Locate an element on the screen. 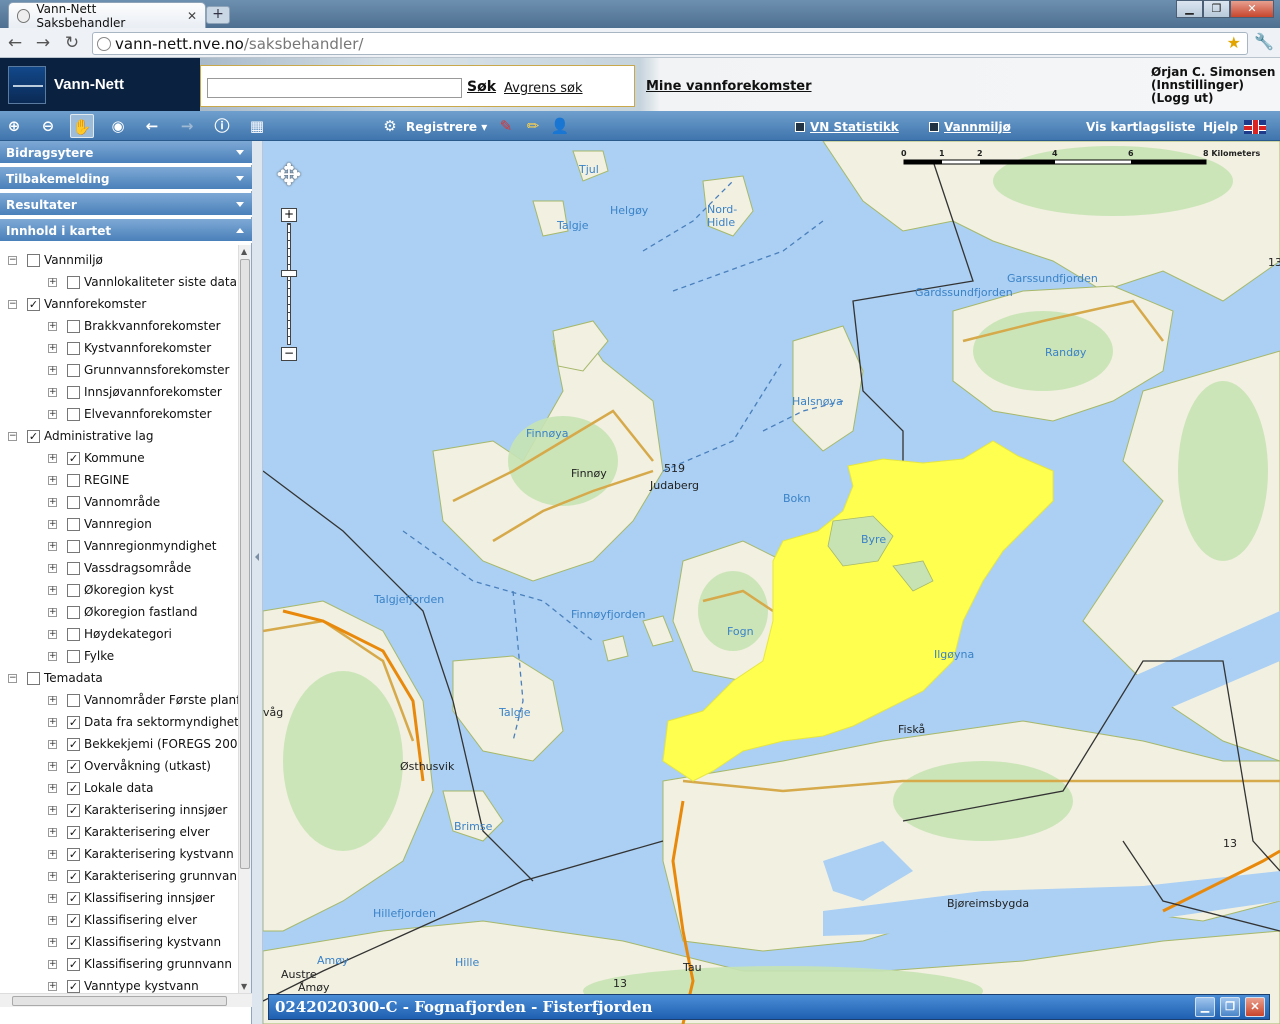 This screenshot has width=1280, height=1024. wrench-icon: 🔧 is located at coordinates (1264, 41).